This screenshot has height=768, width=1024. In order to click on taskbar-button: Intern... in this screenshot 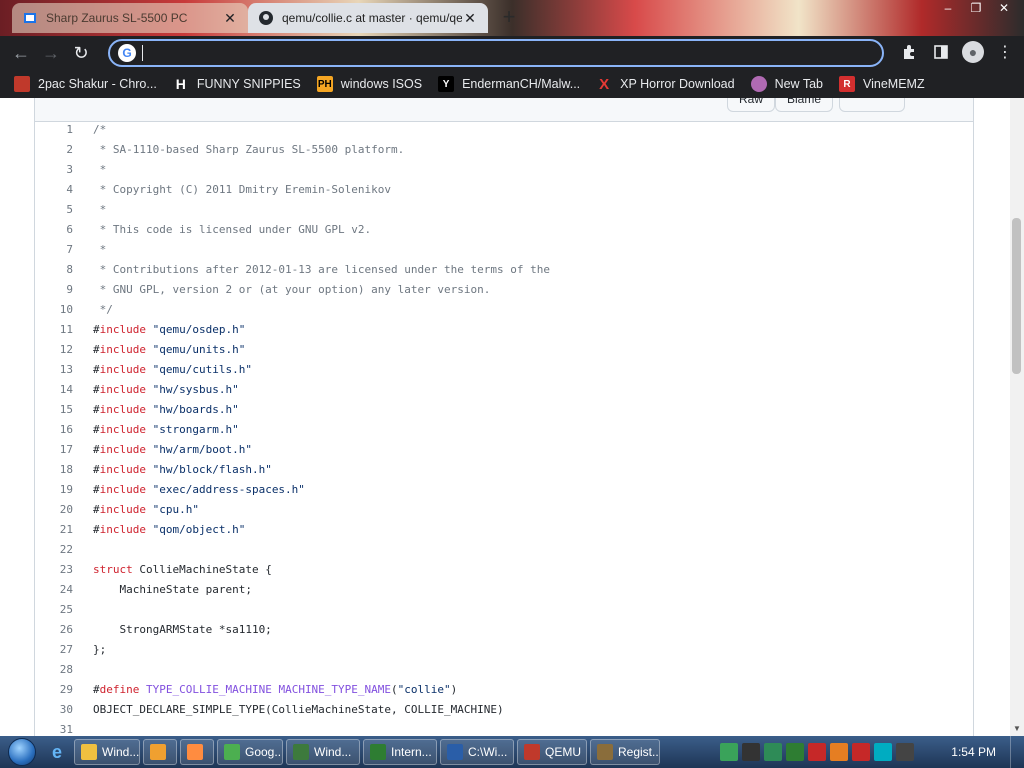, I will do `click(400, 752)`.